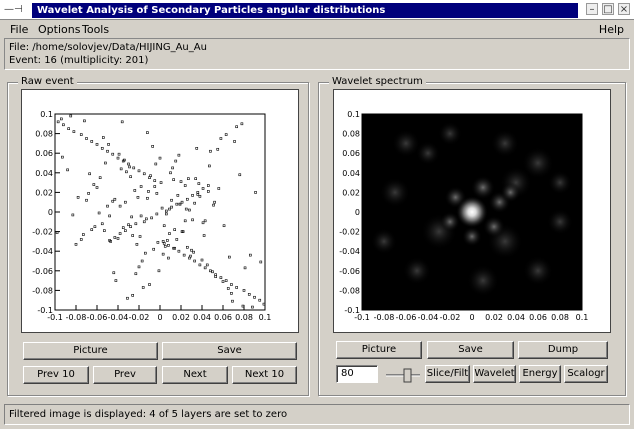  What do you see at coordinates (108, 47) in the screenshot?
I see `file-path-label: File: /home/solovjev/Data/HIJING_Au_Au` at bounding box center [108, 47].